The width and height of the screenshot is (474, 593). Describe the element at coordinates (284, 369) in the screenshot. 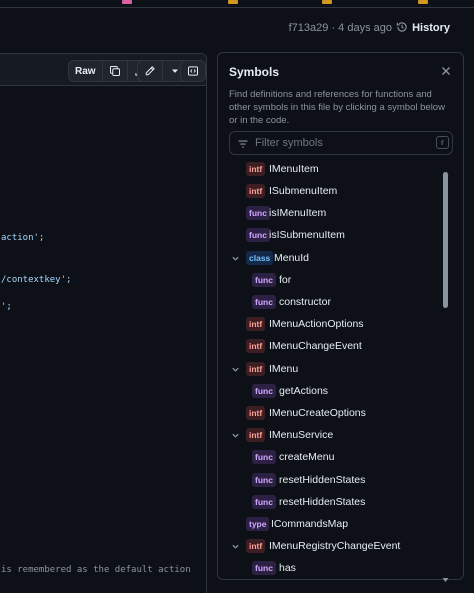

I see `symbol-name: IMenu` at that location.